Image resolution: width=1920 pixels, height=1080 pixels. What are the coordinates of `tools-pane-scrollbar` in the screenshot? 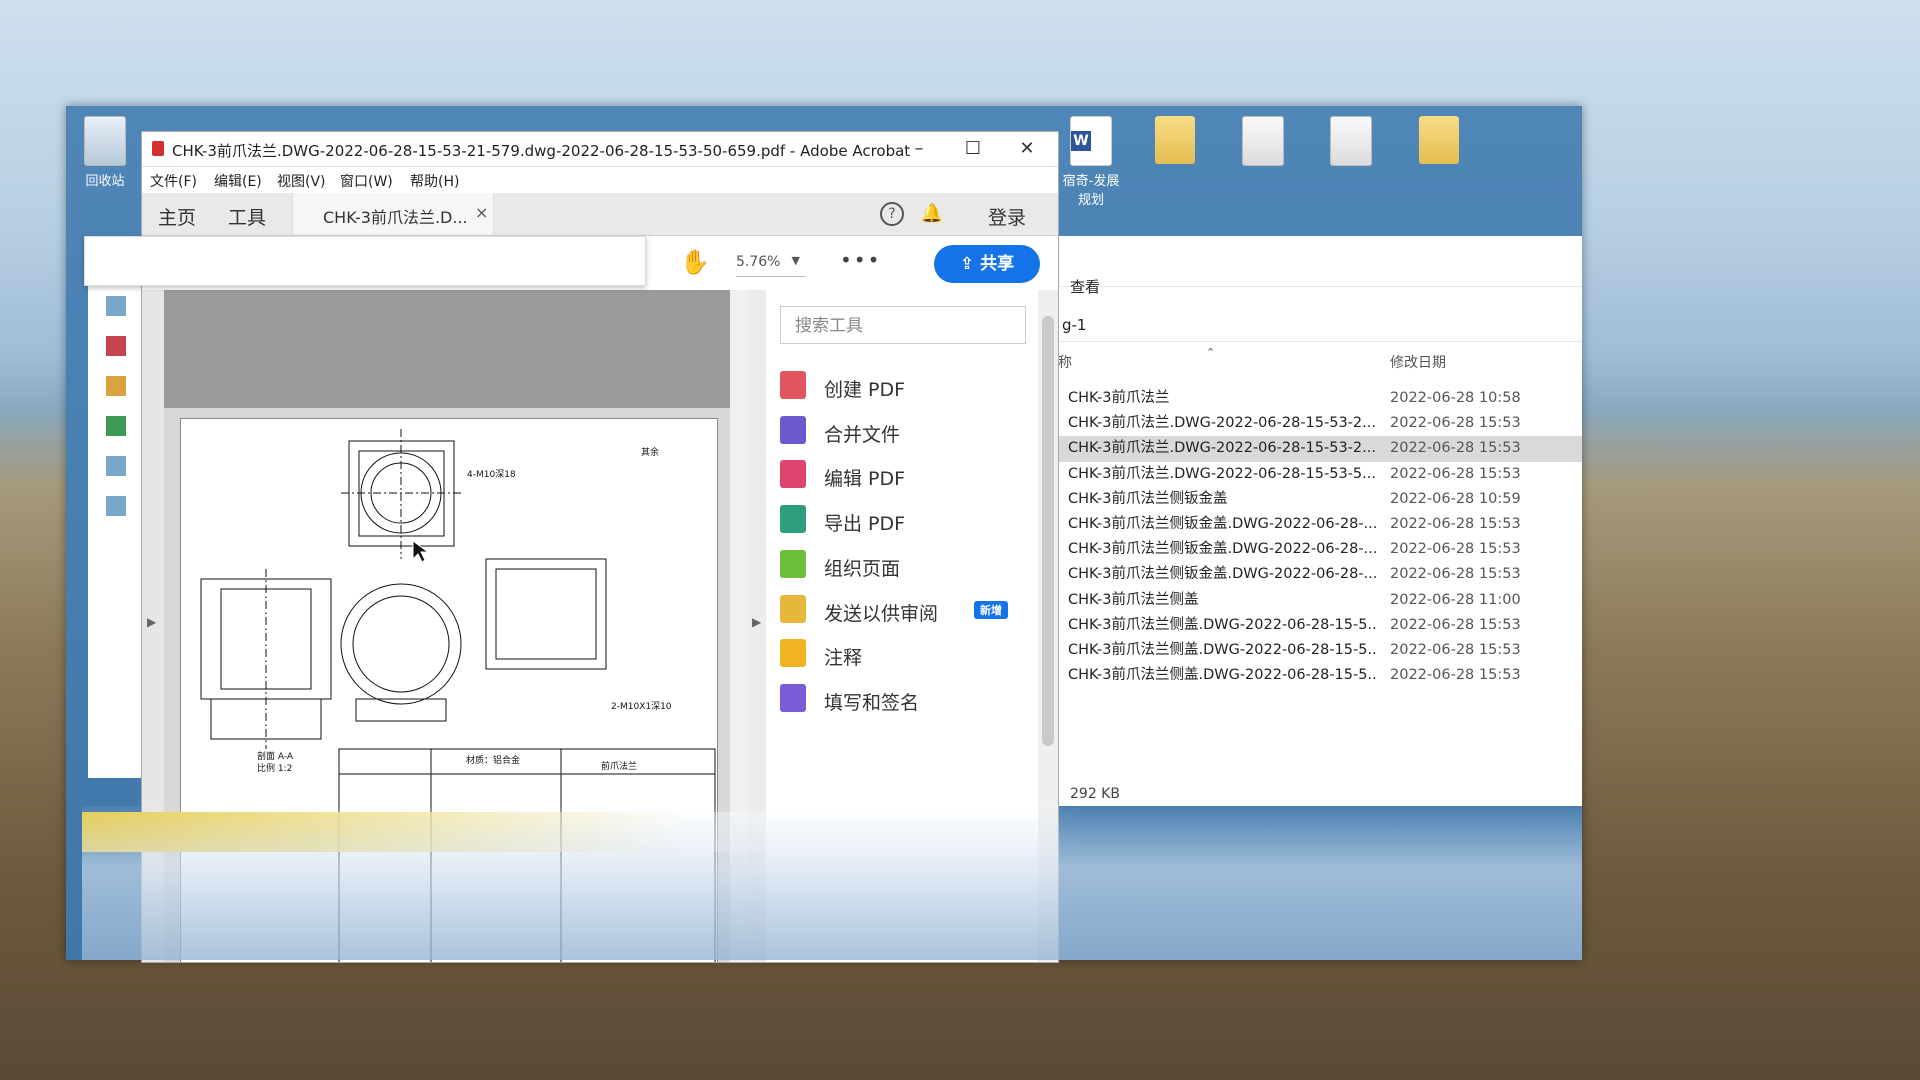 It's located at (1048, 626).